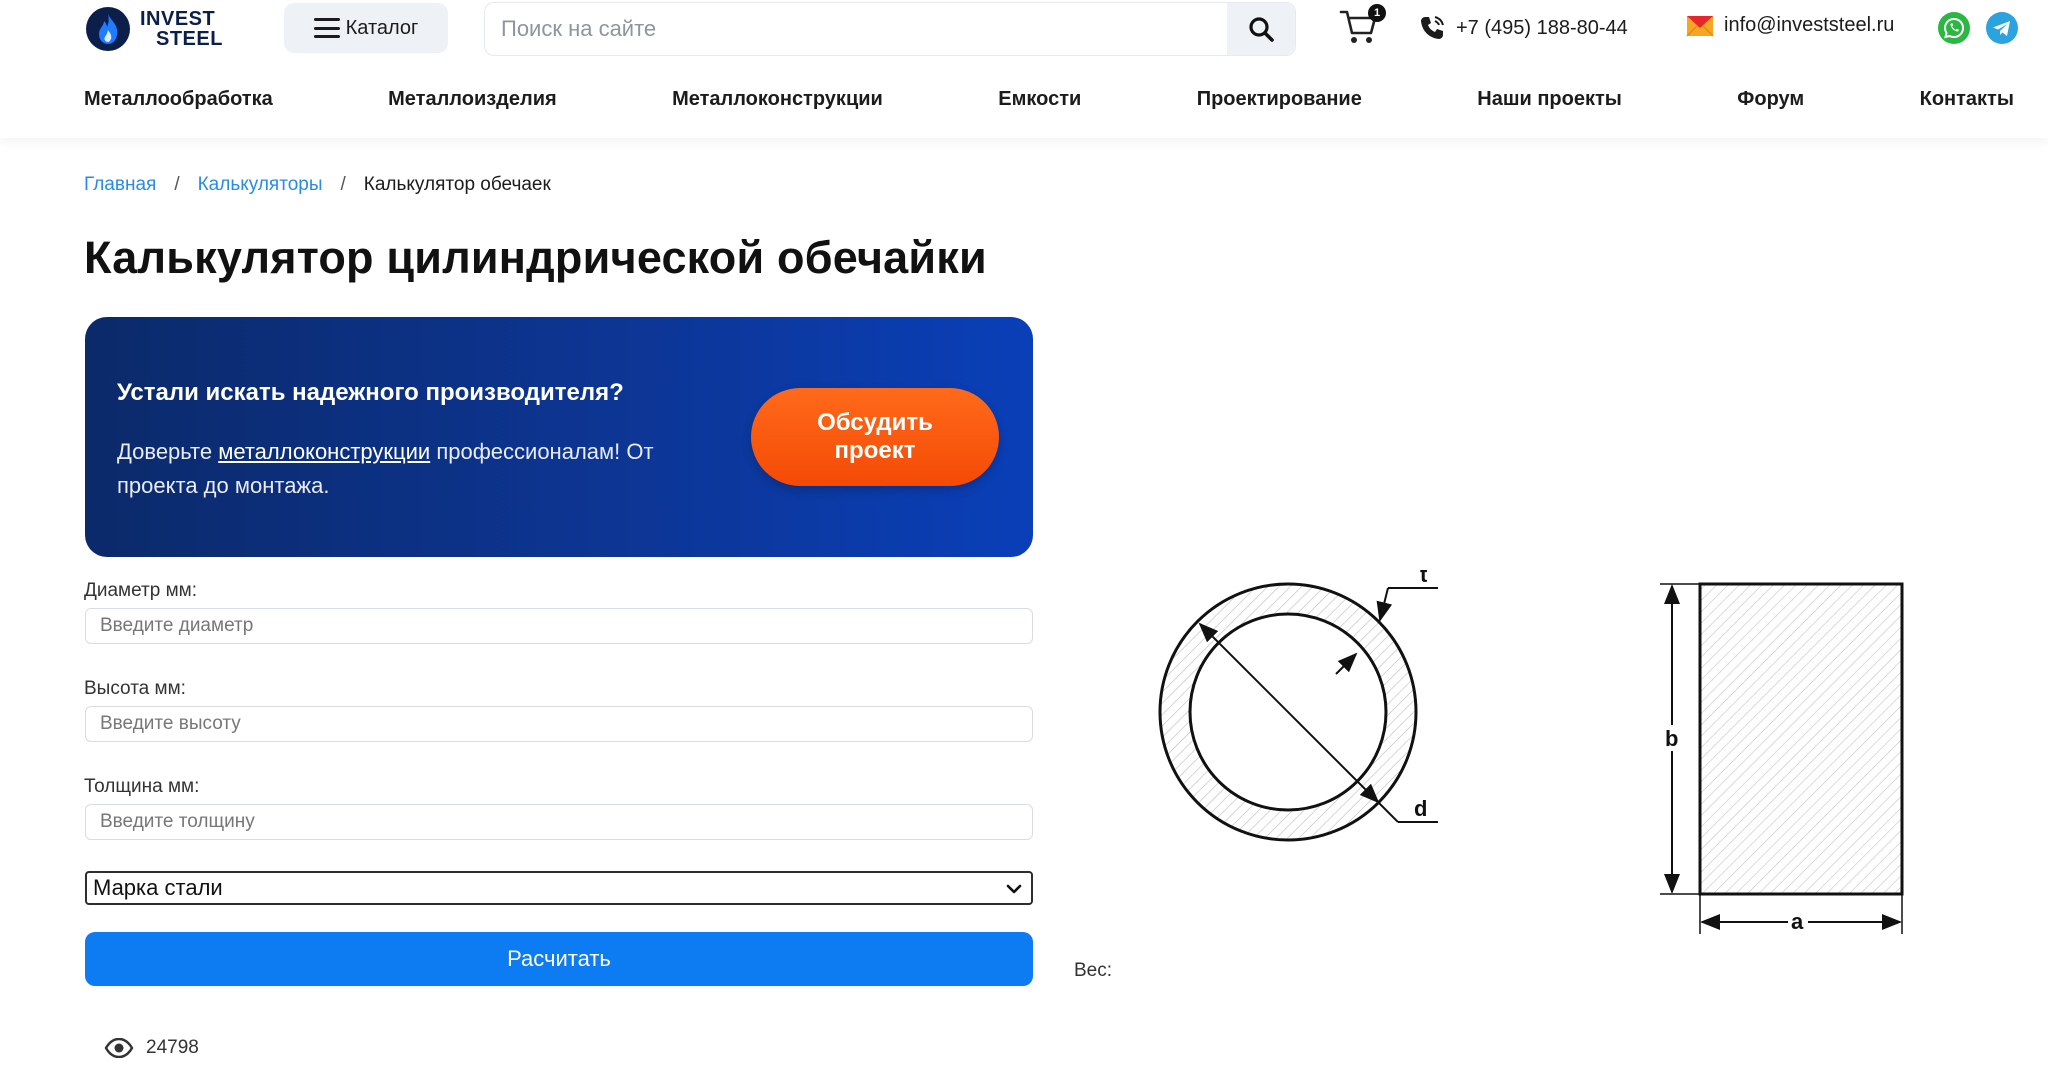 Image resolution: width=2048 pixels, height=1080 pixels. I want to click on height-symbol: b, so click(1671, 738).